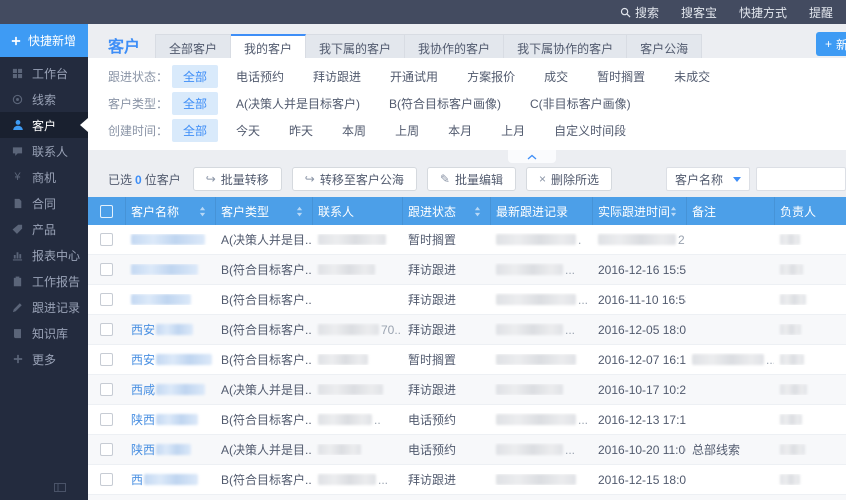 The height and width of the screenshot is (500, 846). Describe the element at coordinates (354, 130) in the screenshot. I see `filter-option: 本周` at that location.